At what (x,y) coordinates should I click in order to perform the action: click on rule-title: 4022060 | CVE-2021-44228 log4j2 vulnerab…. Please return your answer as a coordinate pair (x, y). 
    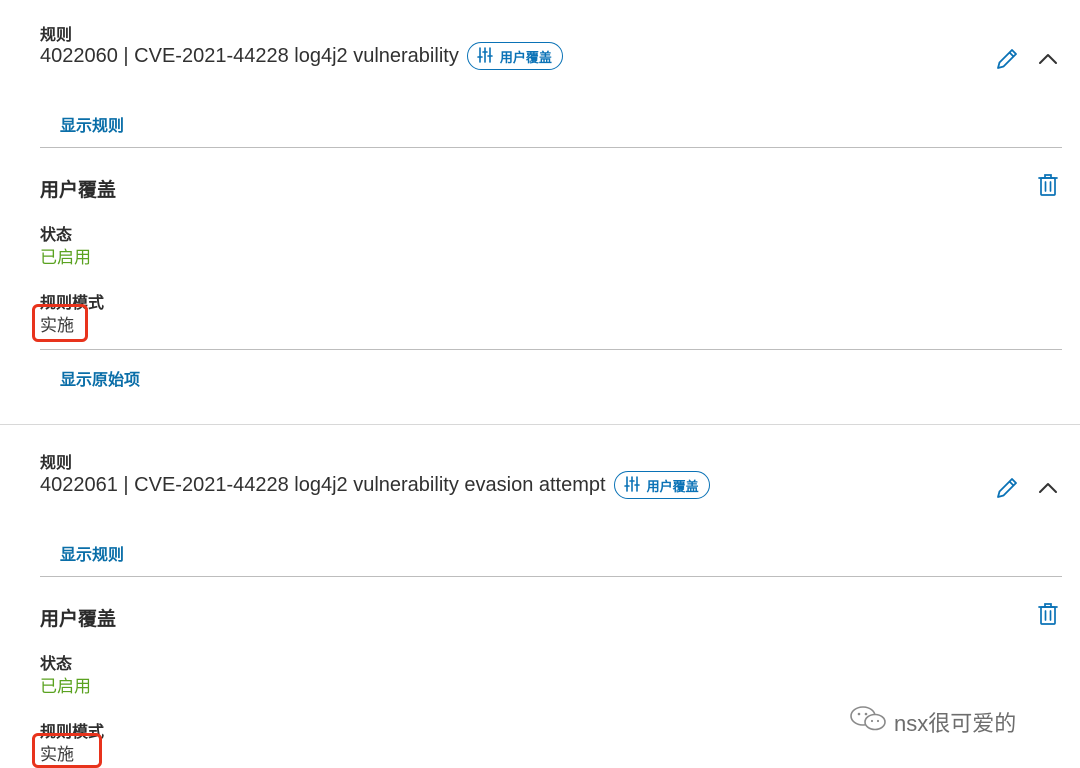
    Looking at the image, I should click on (249, 55).